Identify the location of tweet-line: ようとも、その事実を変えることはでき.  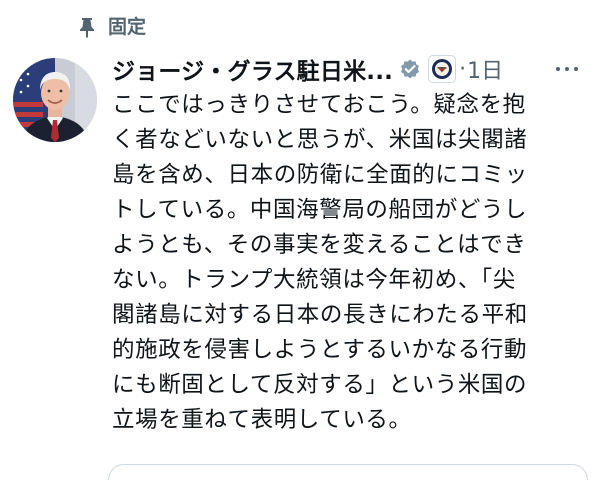
(319, 245).